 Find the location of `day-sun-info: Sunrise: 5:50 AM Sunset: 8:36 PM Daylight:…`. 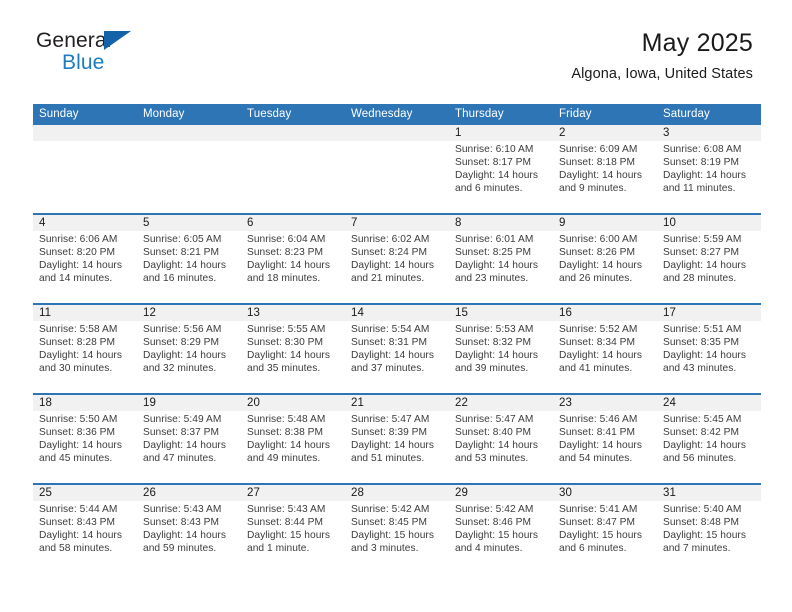

day-sun-info: Sunrise: 5:50 AM Sunset: 8:36 PM Daylight:… is located at coordinates (85, 439).